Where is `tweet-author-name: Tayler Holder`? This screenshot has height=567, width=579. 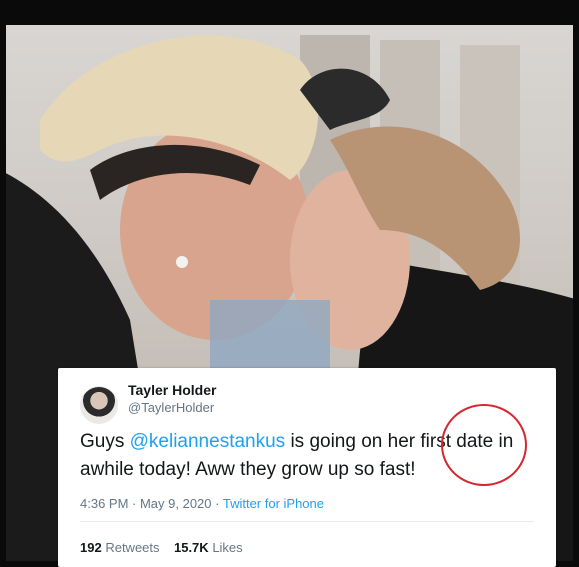 tweet-author-name: Tayler Holder is located at coordinates (172, 390).